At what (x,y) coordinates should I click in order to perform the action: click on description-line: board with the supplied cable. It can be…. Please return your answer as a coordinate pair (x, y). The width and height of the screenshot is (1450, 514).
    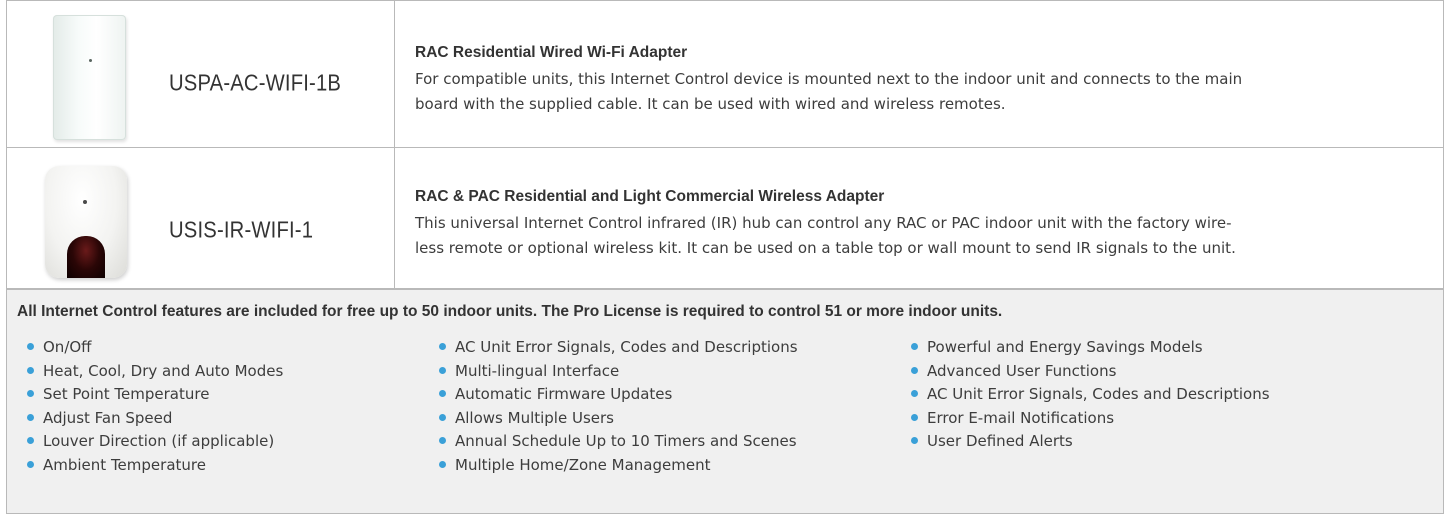
    Looking at the image, I should click on (710, 103).